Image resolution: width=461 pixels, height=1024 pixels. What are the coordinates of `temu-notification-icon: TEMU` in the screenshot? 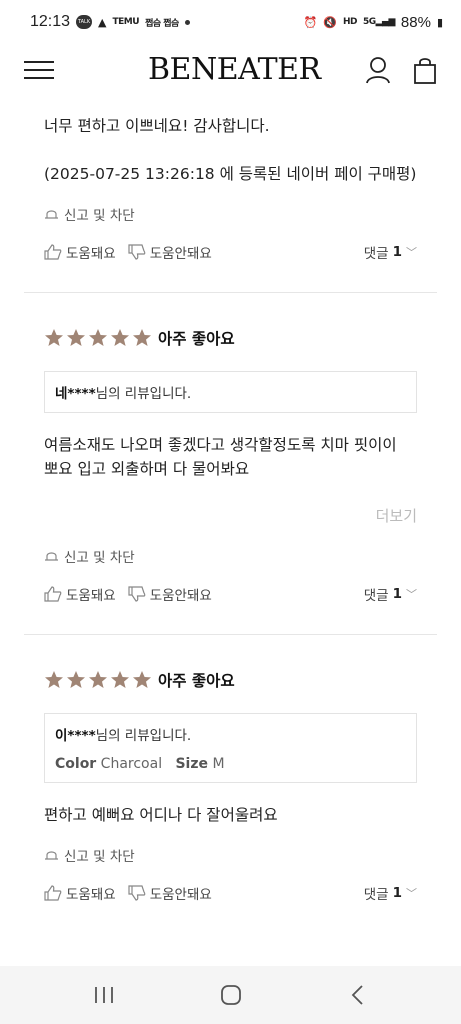 It's located at (126, 21).